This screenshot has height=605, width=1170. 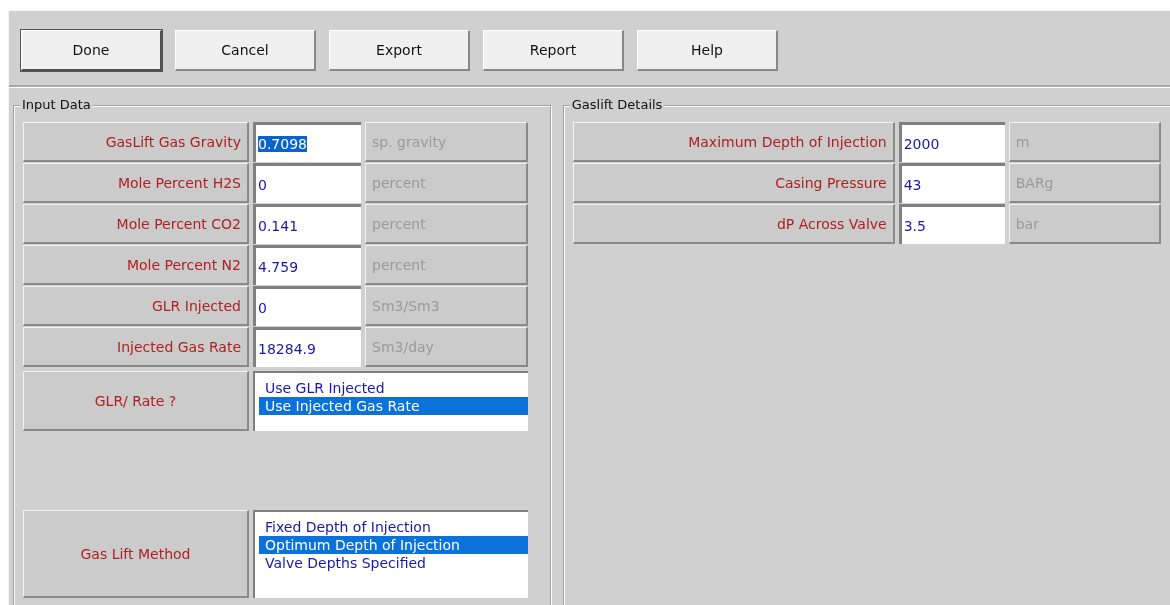 I want to click on input-field: 4.759, so click(x=307, y=265).